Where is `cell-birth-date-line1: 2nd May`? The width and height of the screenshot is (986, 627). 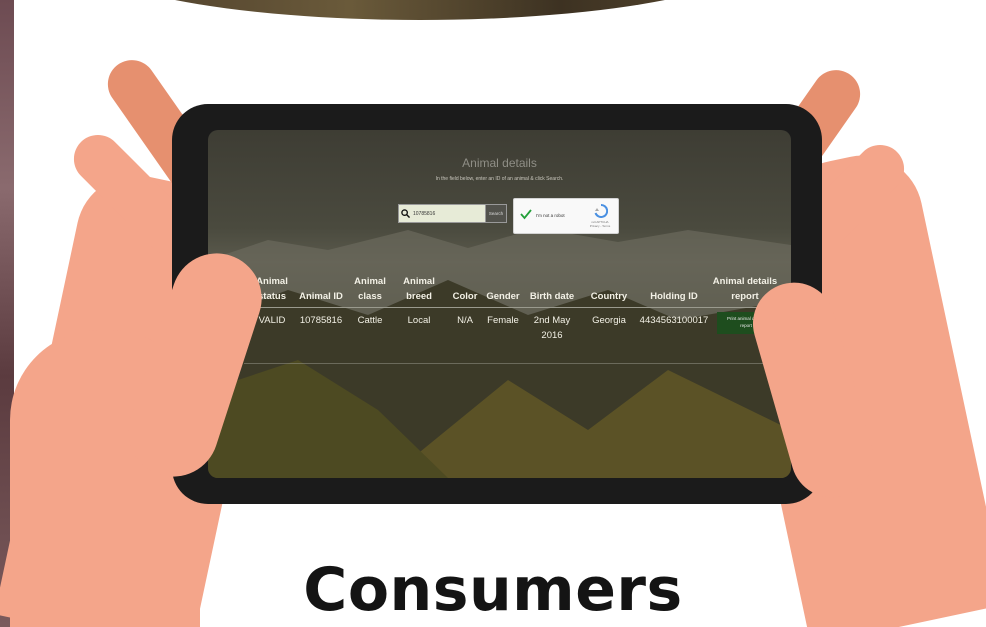 cell-birth-date-line1: 2nd May is located at coordinates (552, 320).